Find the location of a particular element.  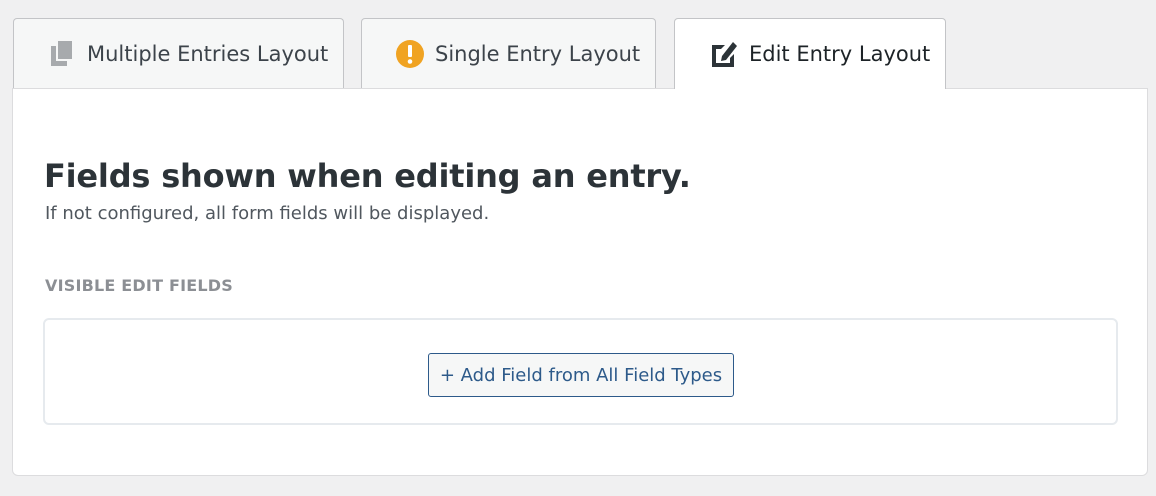

tab-single-entry-layout: Single Entry Layout is located at coordinates (508, 53).